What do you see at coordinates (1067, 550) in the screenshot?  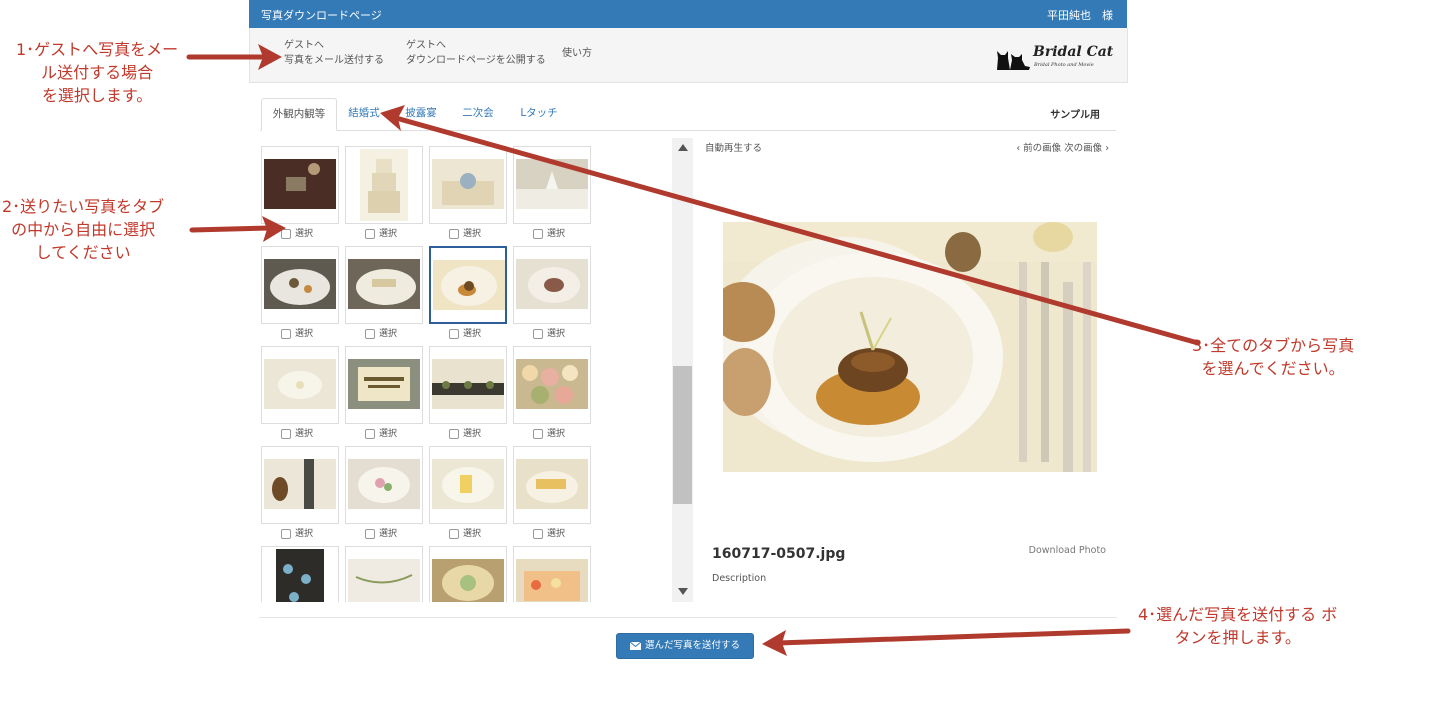 I see `download-photo-link: Download Photo` at bounding box center [1067, 550].